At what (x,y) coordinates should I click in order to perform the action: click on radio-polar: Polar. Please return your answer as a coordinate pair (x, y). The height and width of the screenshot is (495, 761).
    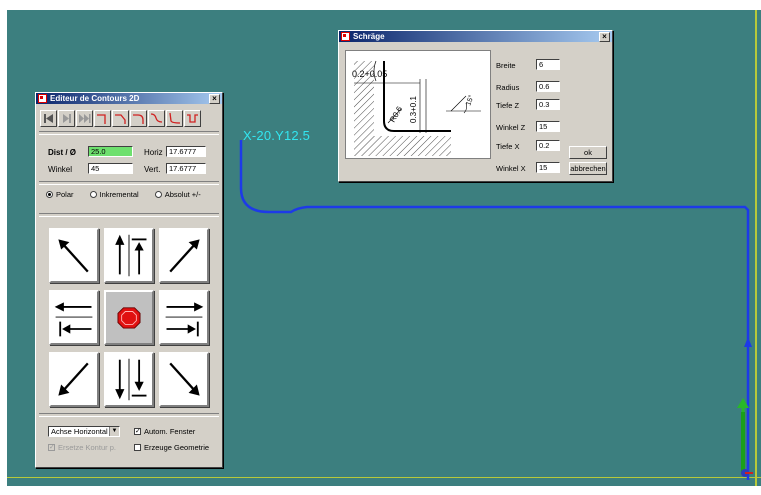
    Looking at the image, I should click on (60, 194).